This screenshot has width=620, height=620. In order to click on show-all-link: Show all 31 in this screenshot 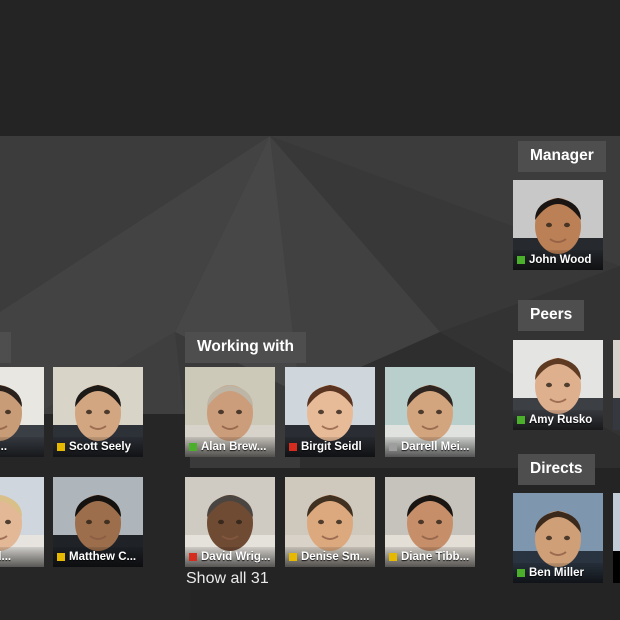, I will do `click(227, 579)`.